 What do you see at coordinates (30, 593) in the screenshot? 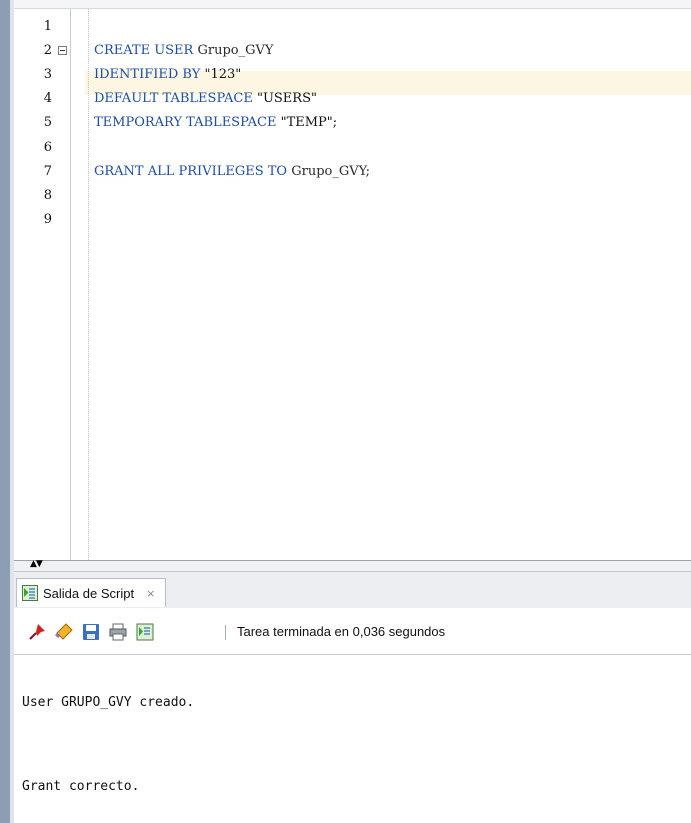
I see `script-output-icon` at bounding box center [30, 593].